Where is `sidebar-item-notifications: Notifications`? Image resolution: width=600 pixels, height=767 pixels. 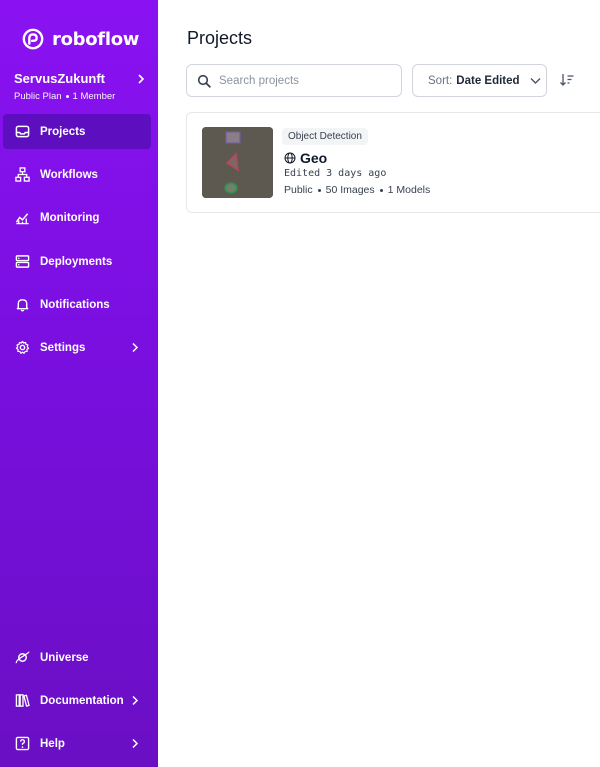 sidebar-item-notifications: Notifications is located at coordinates (77, 304).